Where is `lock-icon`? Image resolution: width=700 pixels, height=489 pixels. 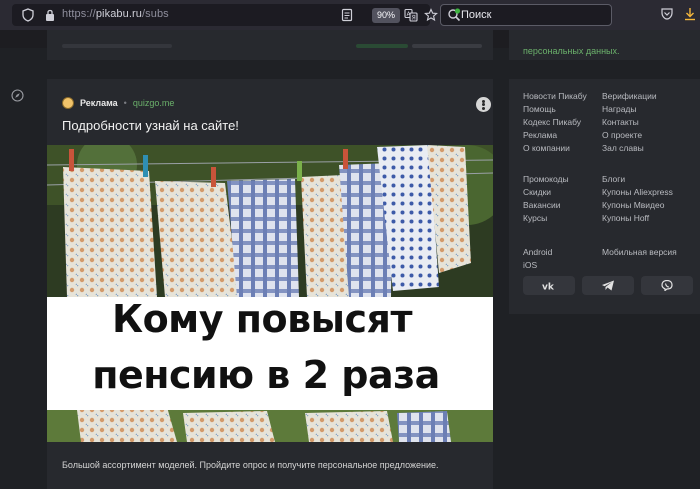 lock-icon is located at coordinates (50, 15).